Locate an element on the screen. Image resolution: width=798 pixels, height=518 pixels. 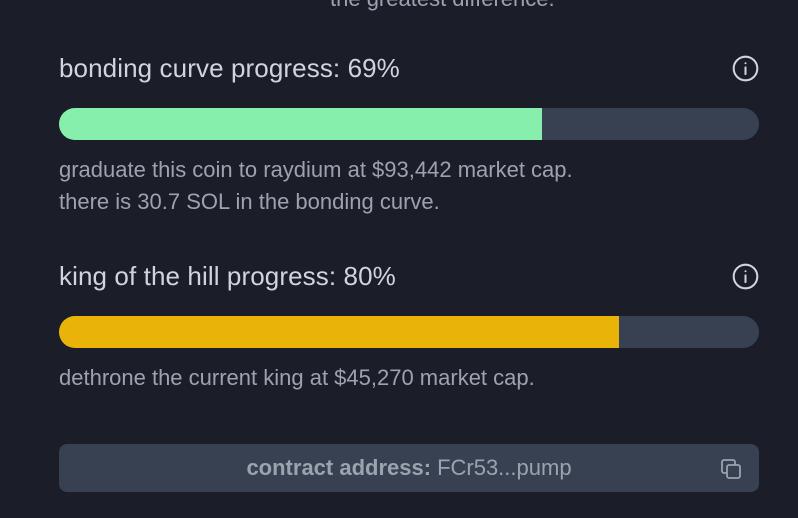
bonding-curve-progress-bar is located at coordinates (409, 124).